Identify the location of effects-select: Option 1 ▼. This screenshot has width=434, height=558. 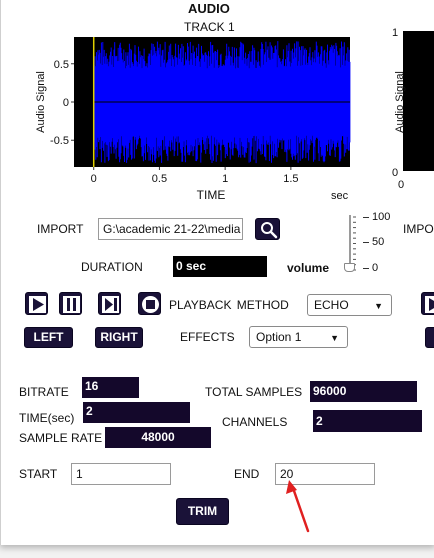
(298, 337).